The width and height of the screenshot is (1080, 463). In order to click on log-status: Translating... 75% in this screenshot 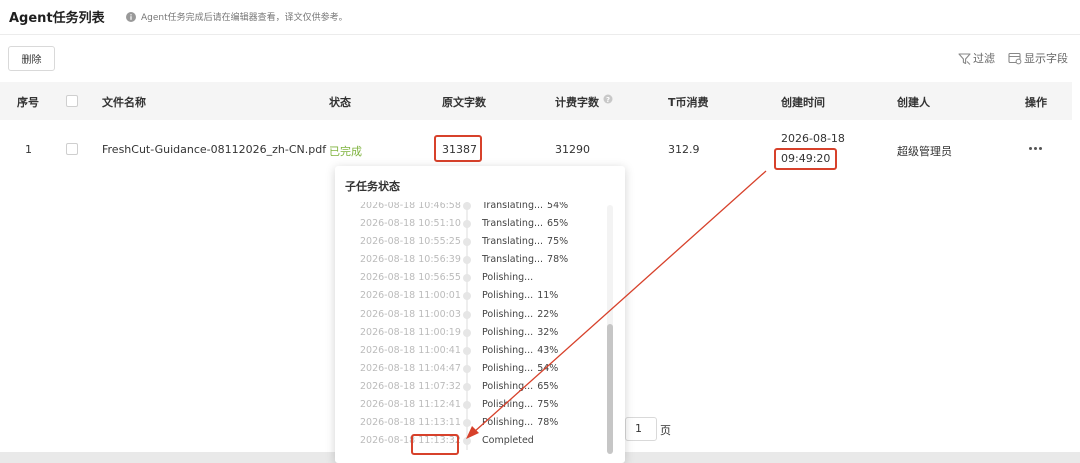, I will do `click(525, 241)`.